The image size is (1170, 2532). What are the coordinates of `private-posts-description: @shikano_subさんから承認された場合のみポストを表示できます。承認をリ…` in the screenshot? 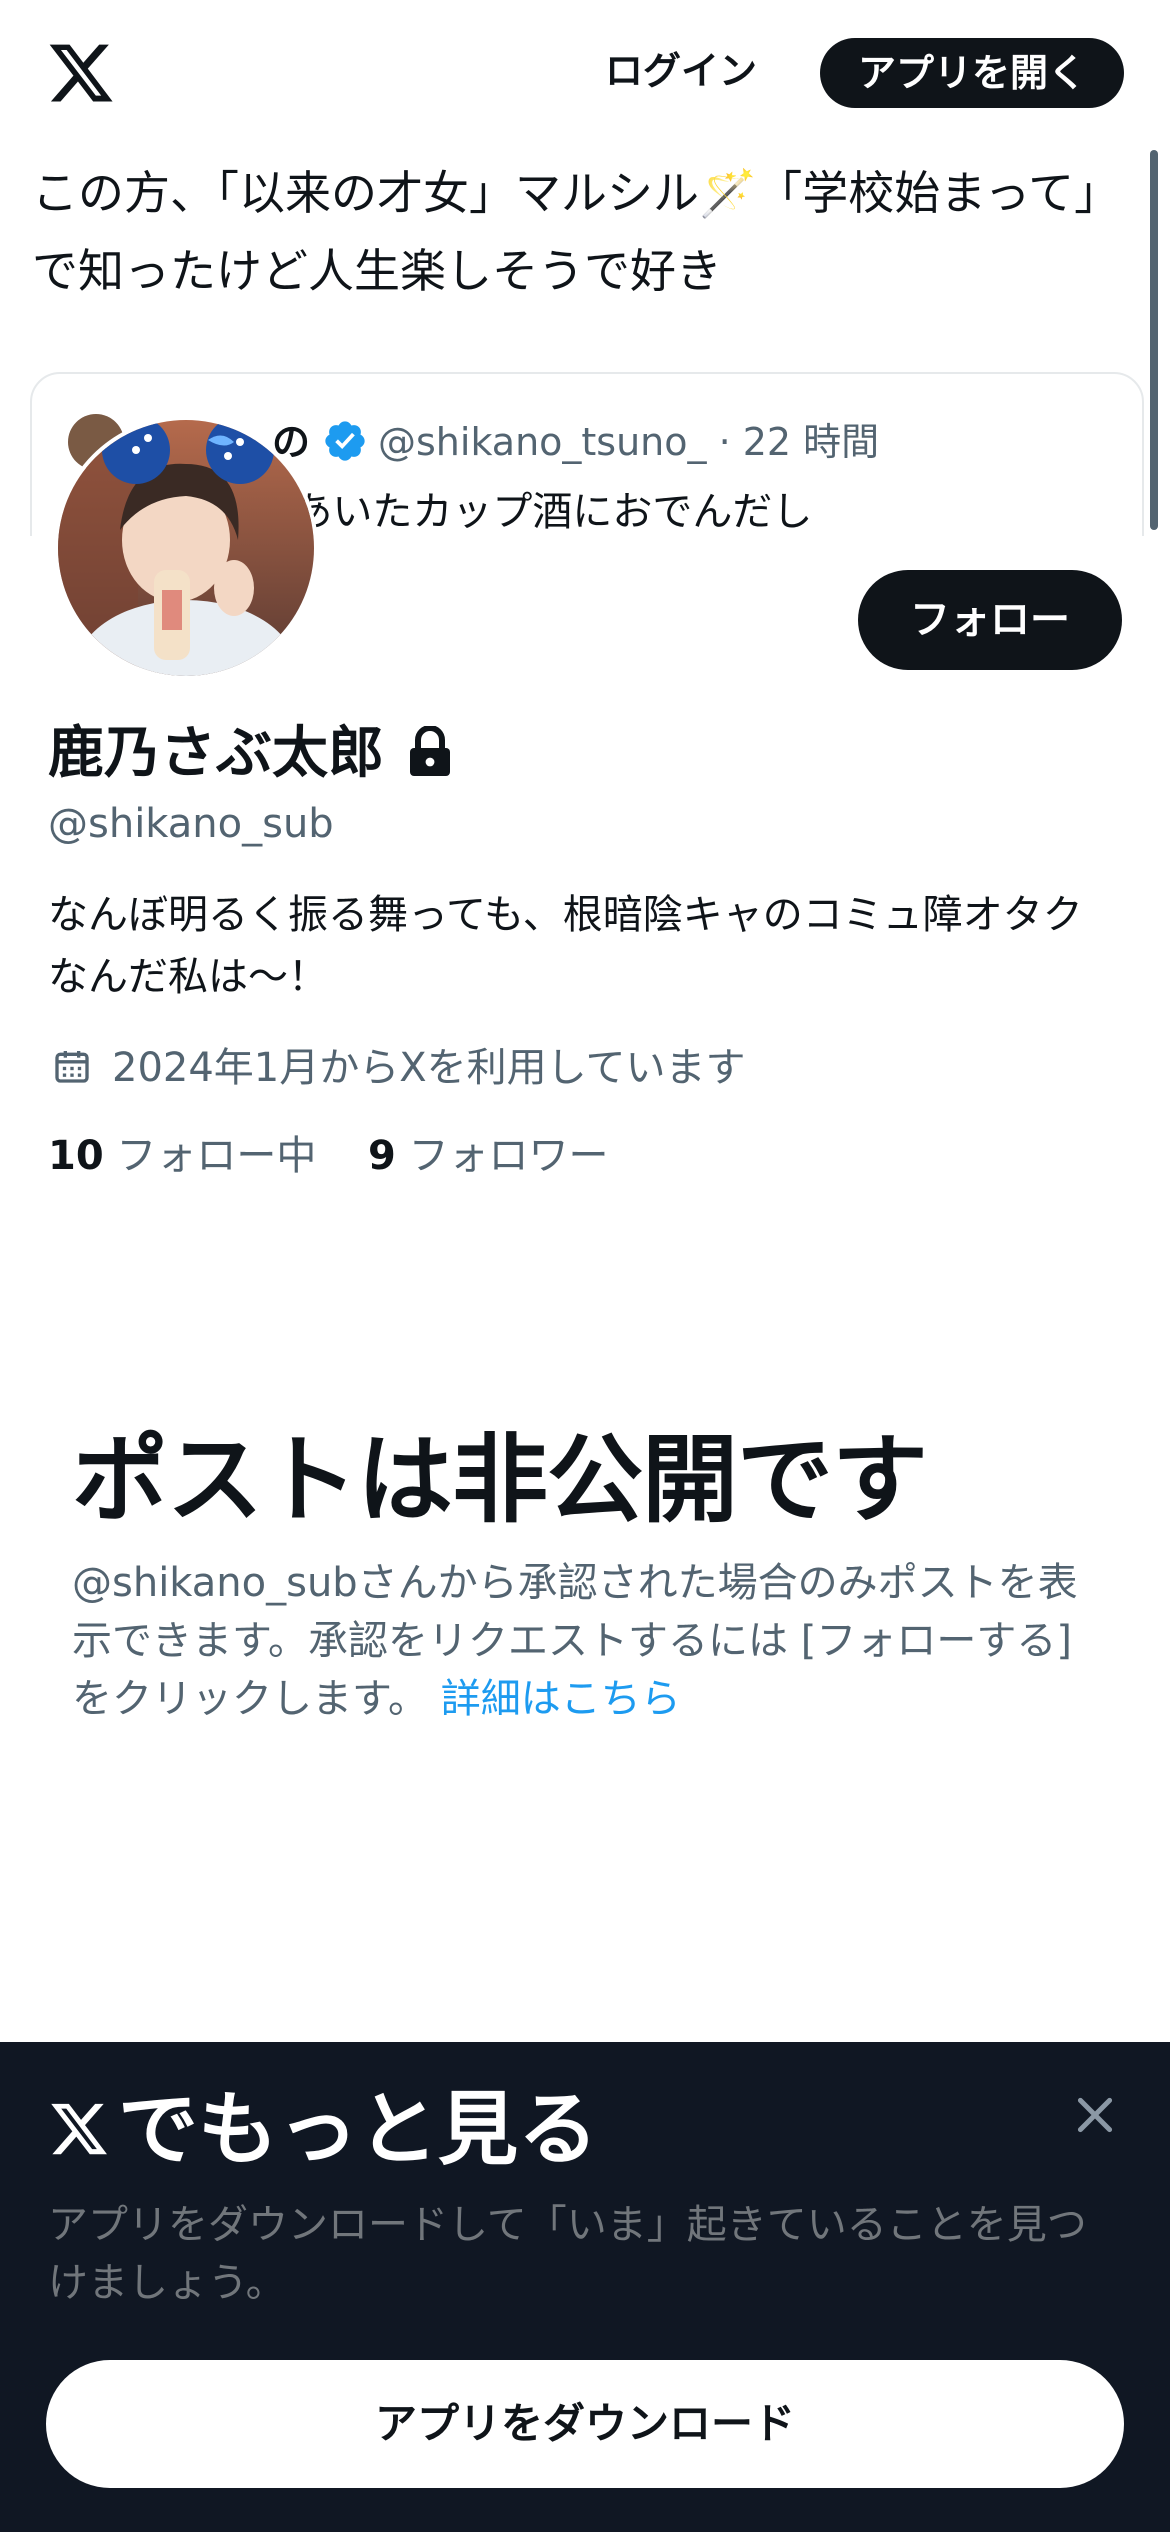 It's located at (592, 1641).